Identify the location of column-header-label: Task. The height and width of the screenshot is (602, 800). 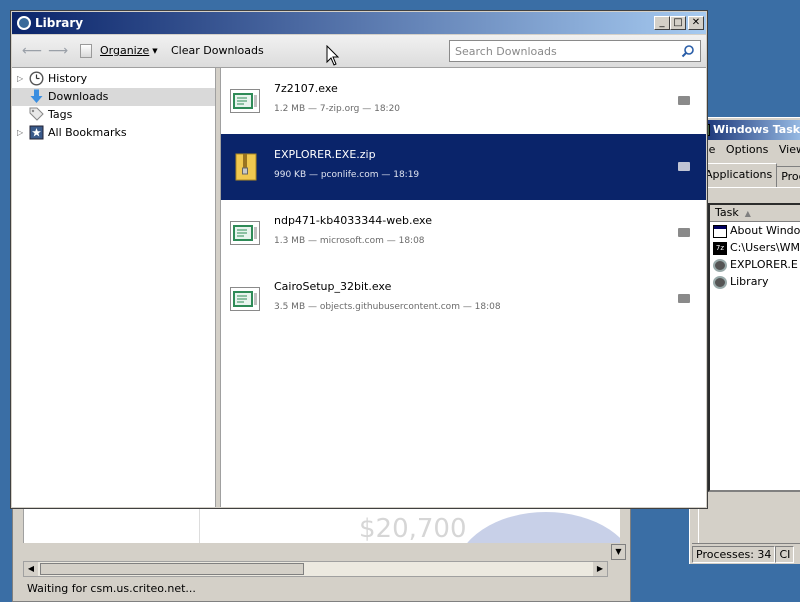
(727, 212).